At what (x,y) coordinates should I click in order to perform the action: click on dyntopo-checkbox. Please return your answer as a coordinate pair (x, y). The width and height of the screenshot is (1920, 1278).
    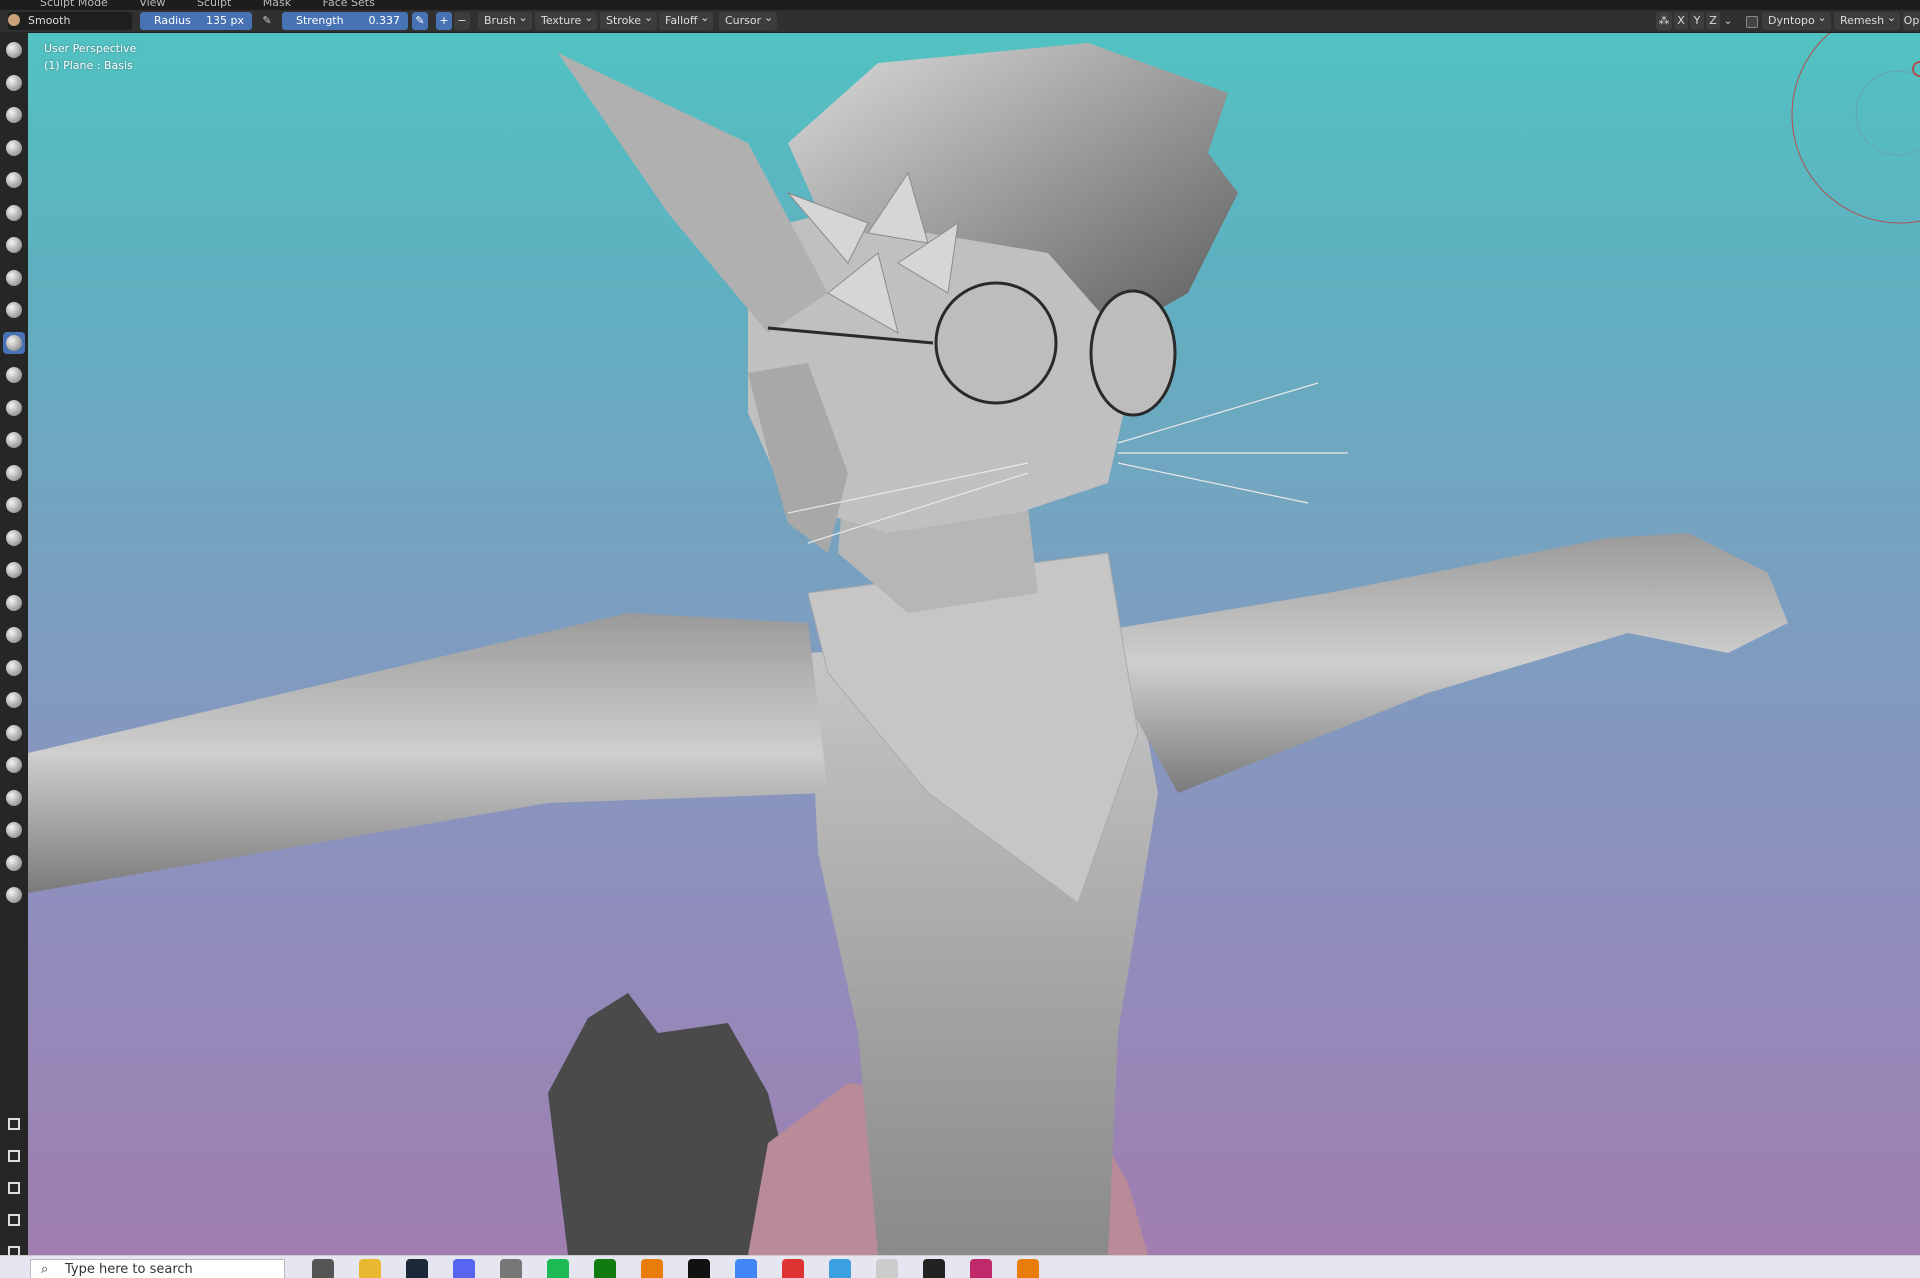
    Looking at the image, I should click on (1752, 21).